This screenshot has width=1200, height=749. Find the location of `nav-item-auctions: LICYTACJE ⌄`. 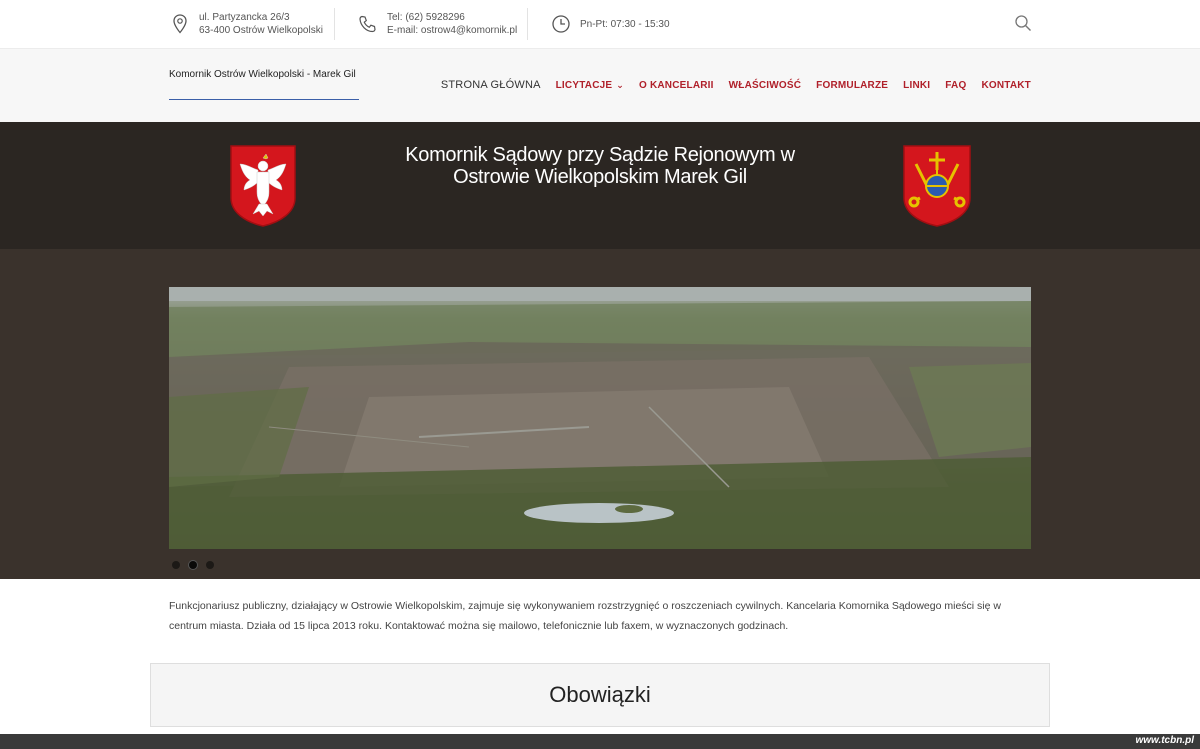

nav-item-auctions: LICYTACJE ⌄ is located at coordinates (590, 85).